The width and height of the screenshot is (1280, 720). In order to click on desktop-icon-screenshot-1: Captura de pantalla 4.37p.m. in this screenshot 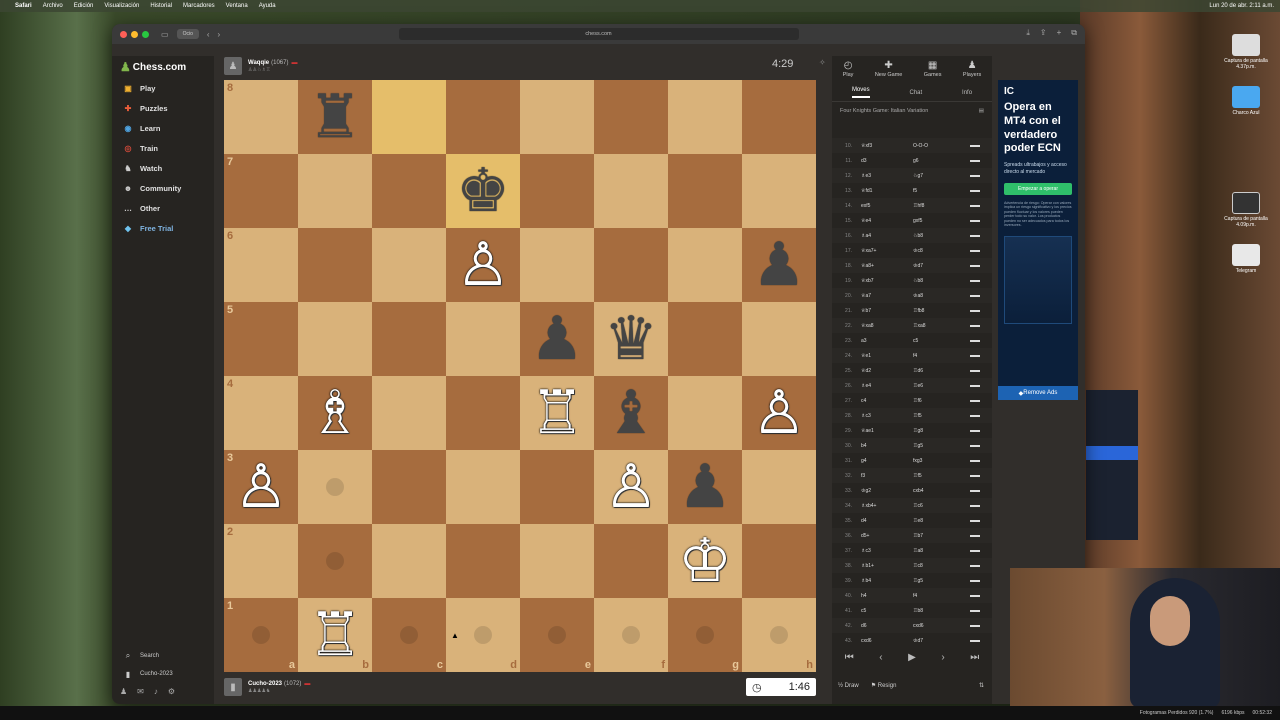, I will do `click(1246, 52)`.